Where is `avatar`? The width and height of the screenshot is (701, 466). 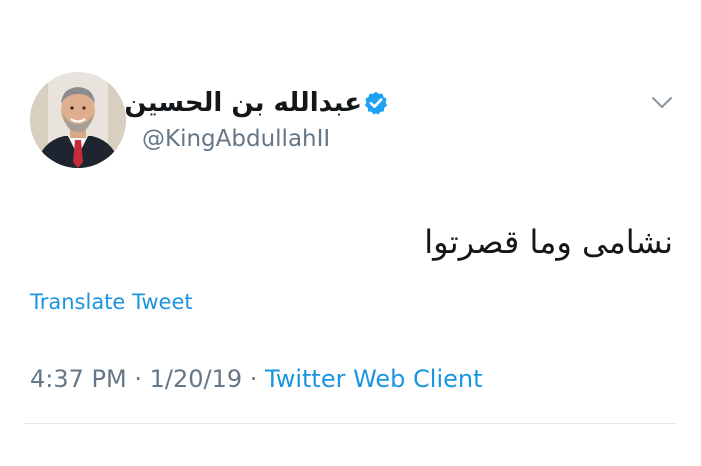
avatar is located at coordinates (78, 120).